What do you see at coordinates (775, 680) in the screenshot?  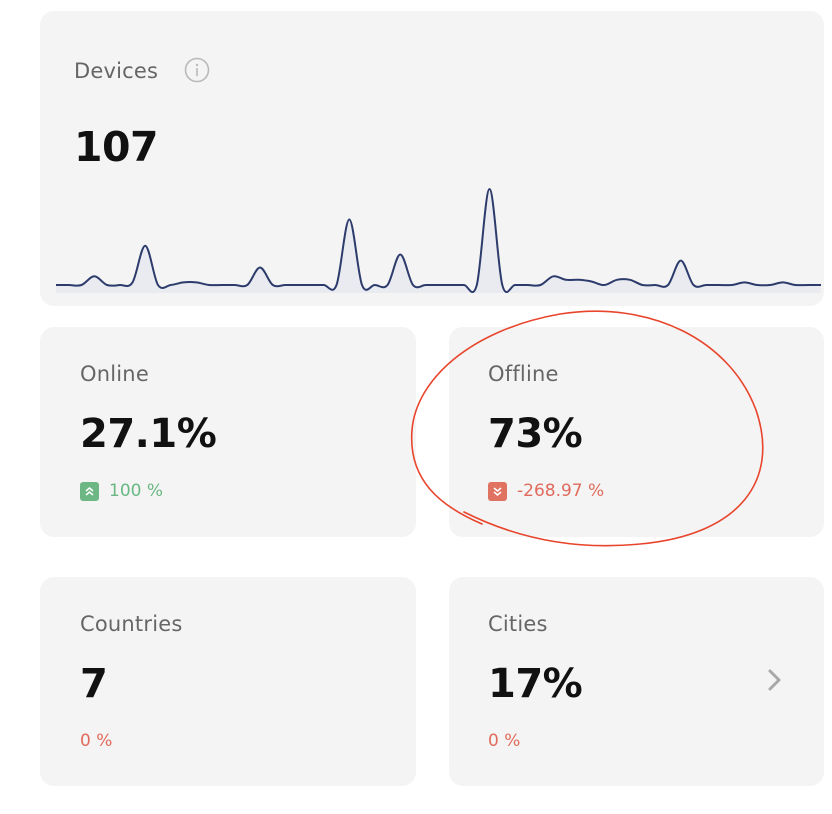 I see `chevron-right-icon` at bounding box center [775, 680].